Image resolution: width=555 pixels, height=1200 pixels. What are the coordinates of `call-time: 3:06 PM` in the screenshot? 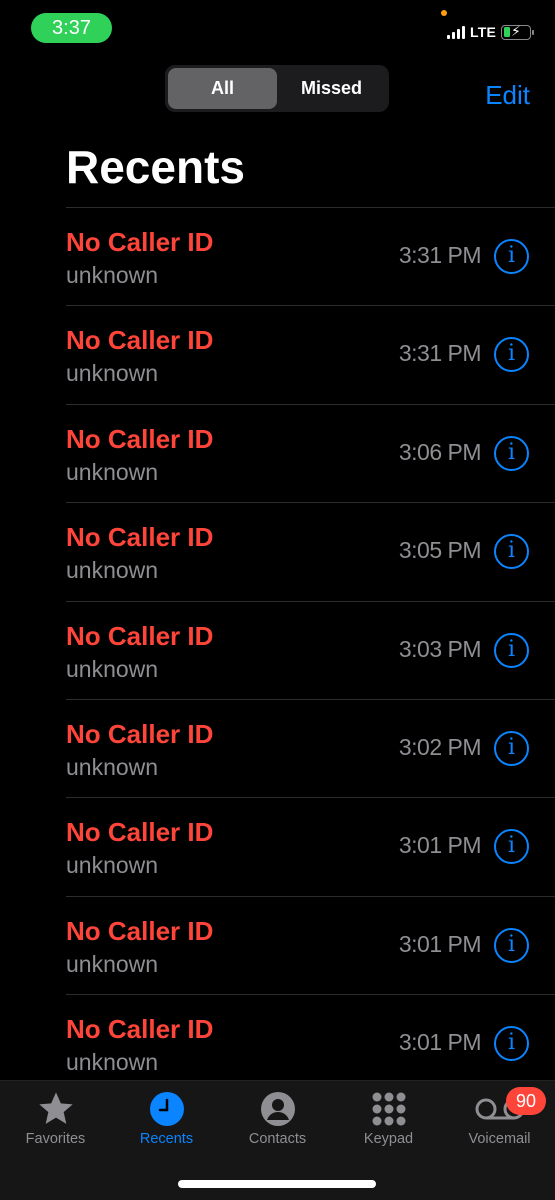 It's located at (440, 451).